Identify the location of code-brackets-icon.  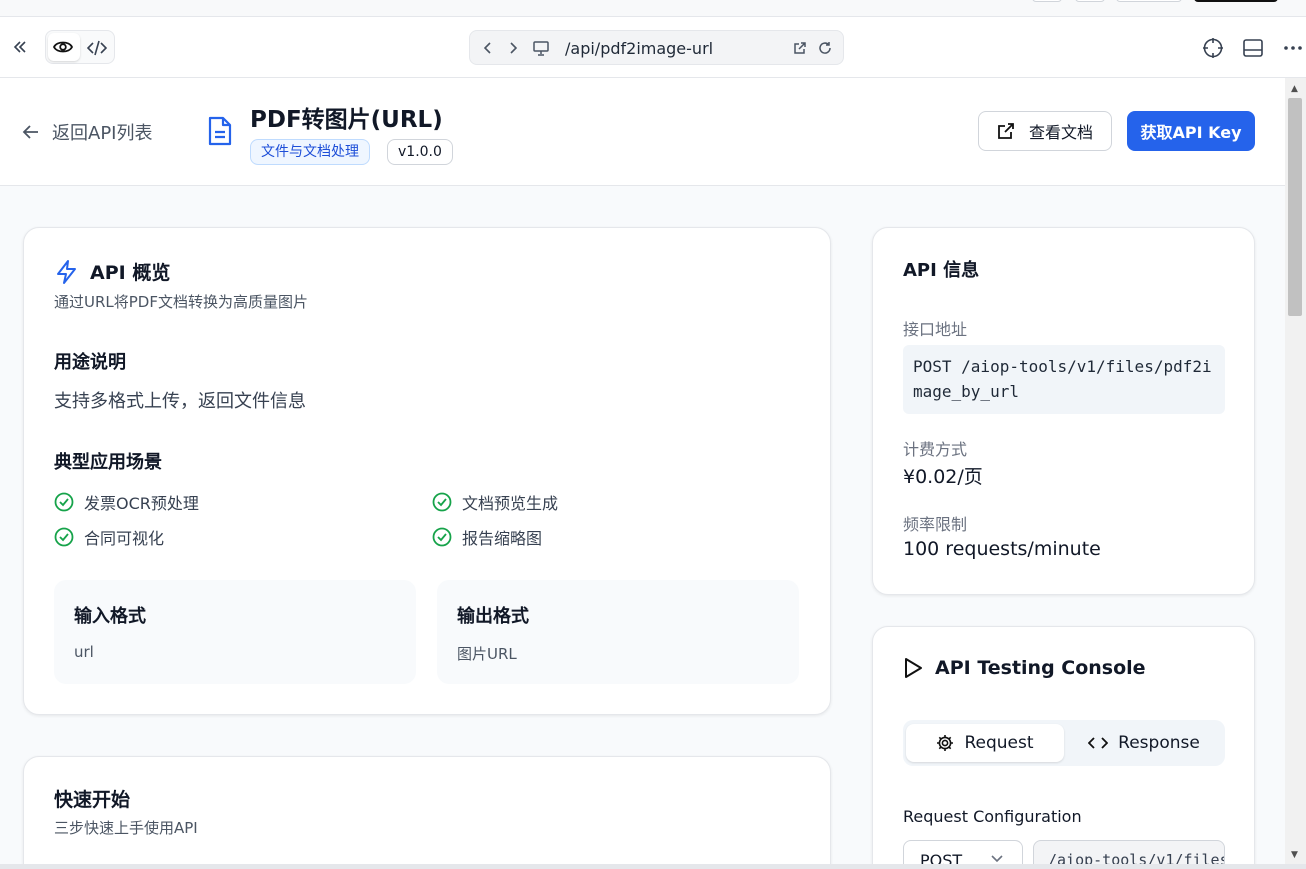
(1098, 743).